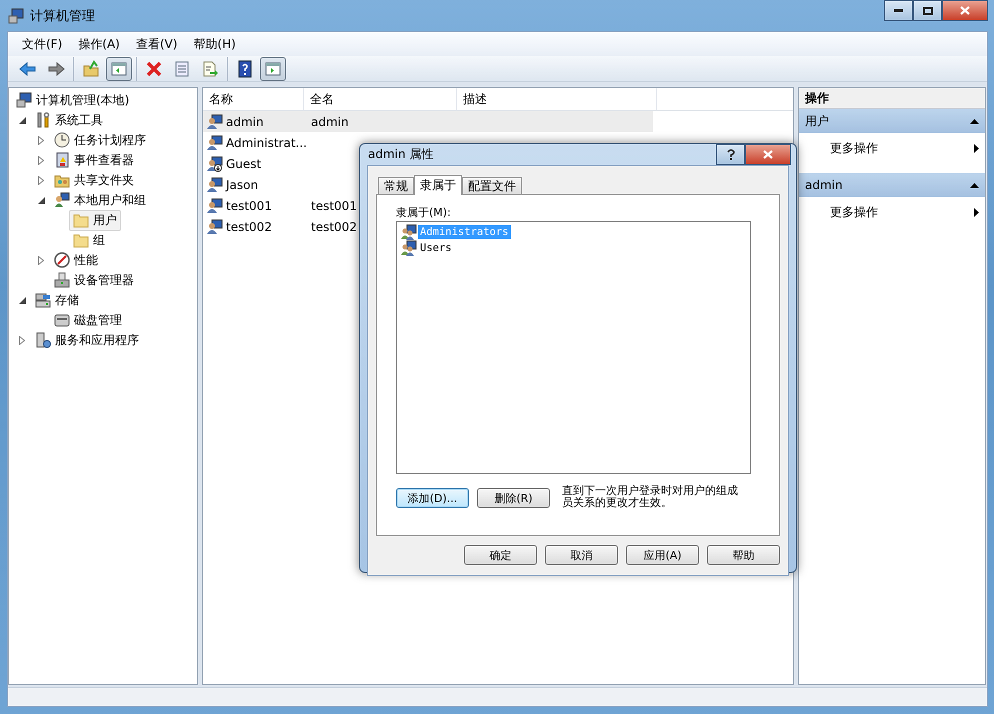  Describe the element at coordinates (244, 163) in the screenshot. I see `user-name: Guest` at that location.